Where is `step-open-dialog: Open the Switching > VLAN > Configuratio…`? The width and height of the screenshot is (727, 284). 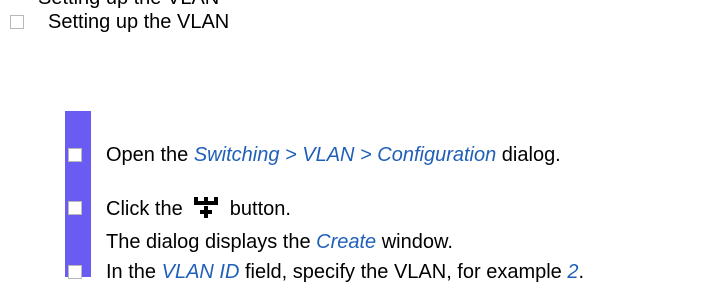 step-open-dialog: Open the Switching > VLAN > Configuratio… is located at coordinates (314, 155).